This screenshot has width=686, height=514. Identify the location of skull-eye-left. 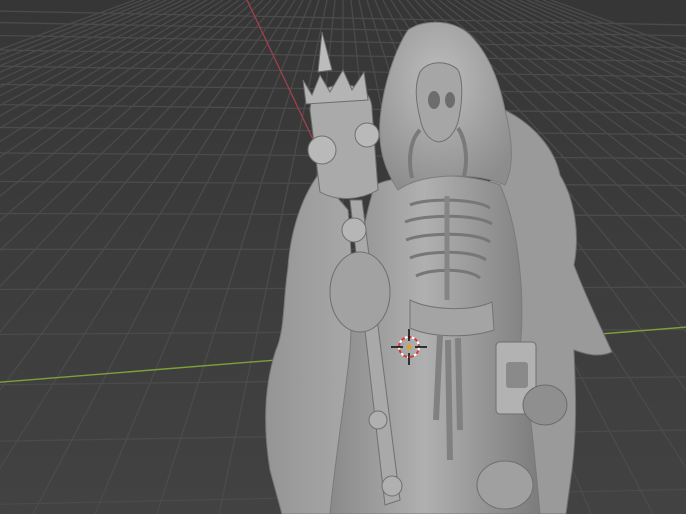
(434, 100).